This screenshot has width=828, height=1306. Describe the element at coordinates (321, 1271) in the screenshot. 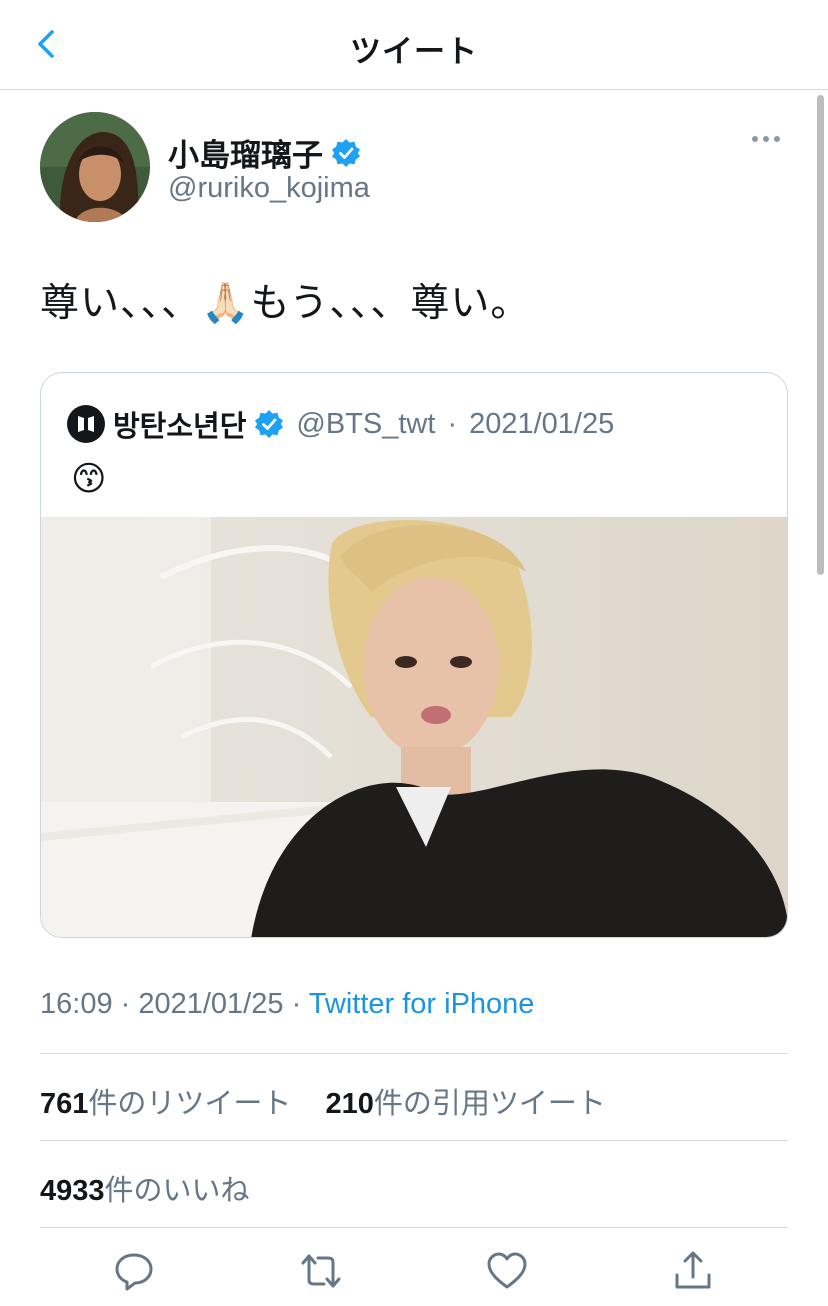

I see `retweet-icon` at that location.